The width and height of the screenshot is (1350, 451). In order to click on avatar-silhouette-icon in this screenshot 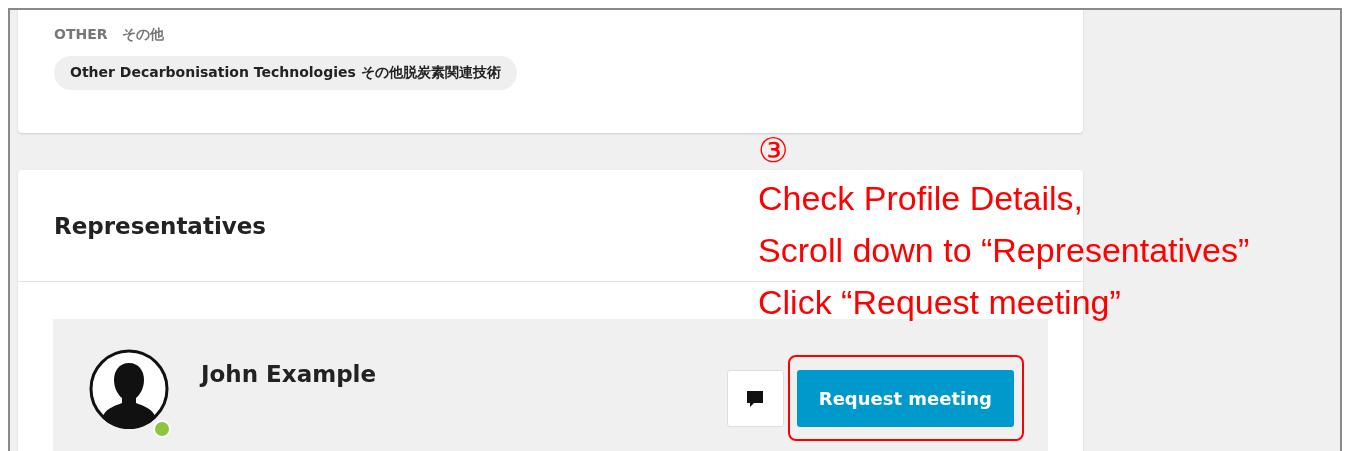, I will do `click(129, 389)`.